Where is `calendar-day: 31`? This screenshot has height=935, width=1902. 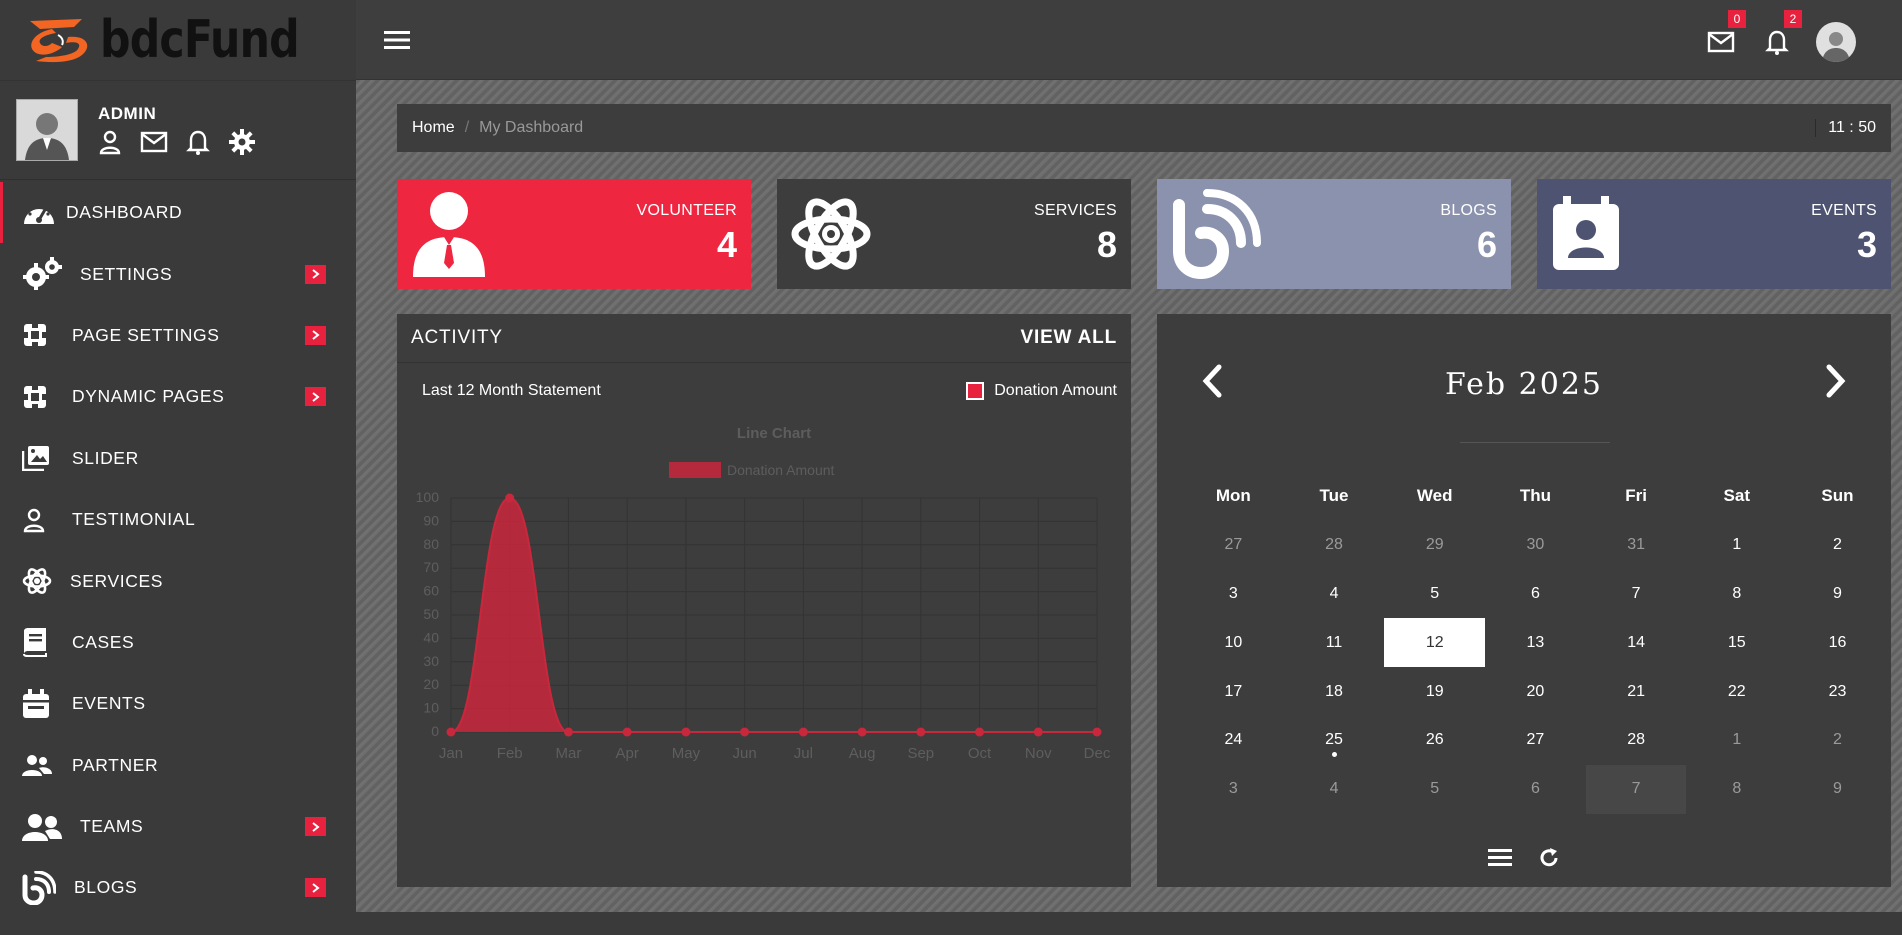 calendar-day: 31 is located at coordinates (1636, 545).